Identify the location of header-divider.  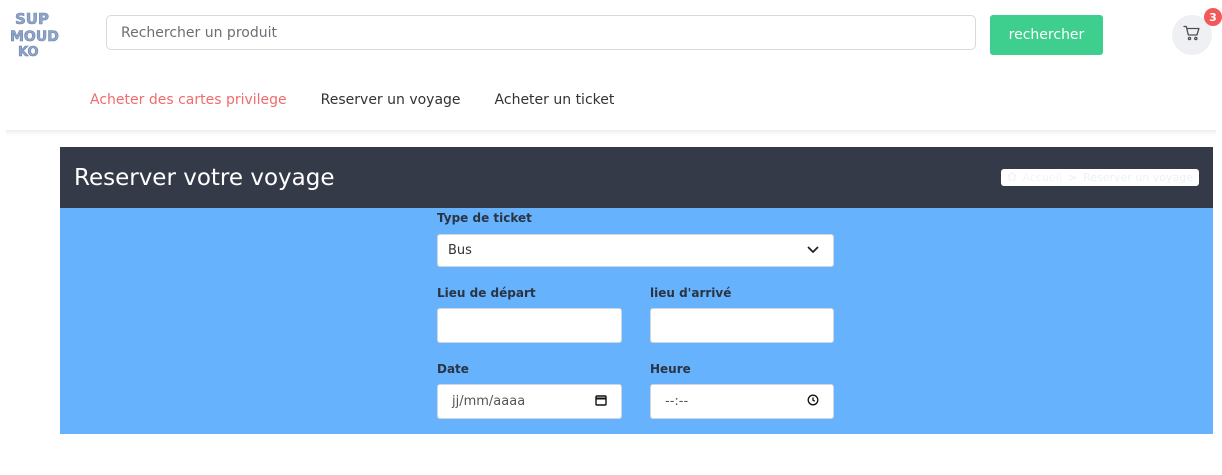
(611, 133).